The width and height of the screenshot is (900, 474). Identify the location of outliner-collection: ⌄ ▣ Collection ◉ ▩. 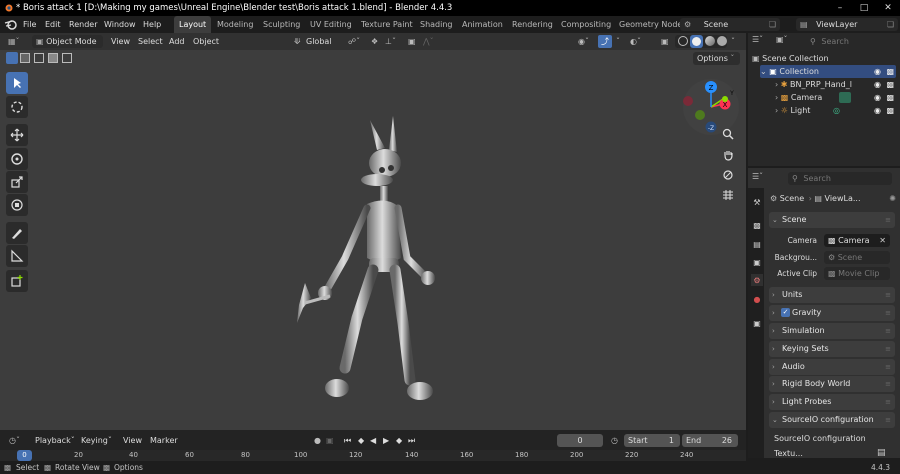
(828, 71).